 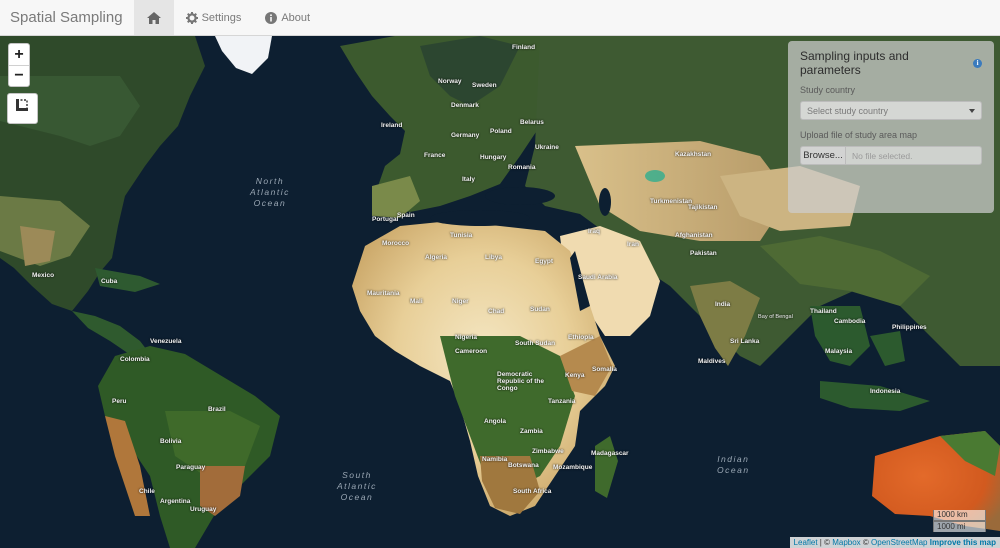 I want to click on zoom-in-button: +, so click(x=19, y=54).